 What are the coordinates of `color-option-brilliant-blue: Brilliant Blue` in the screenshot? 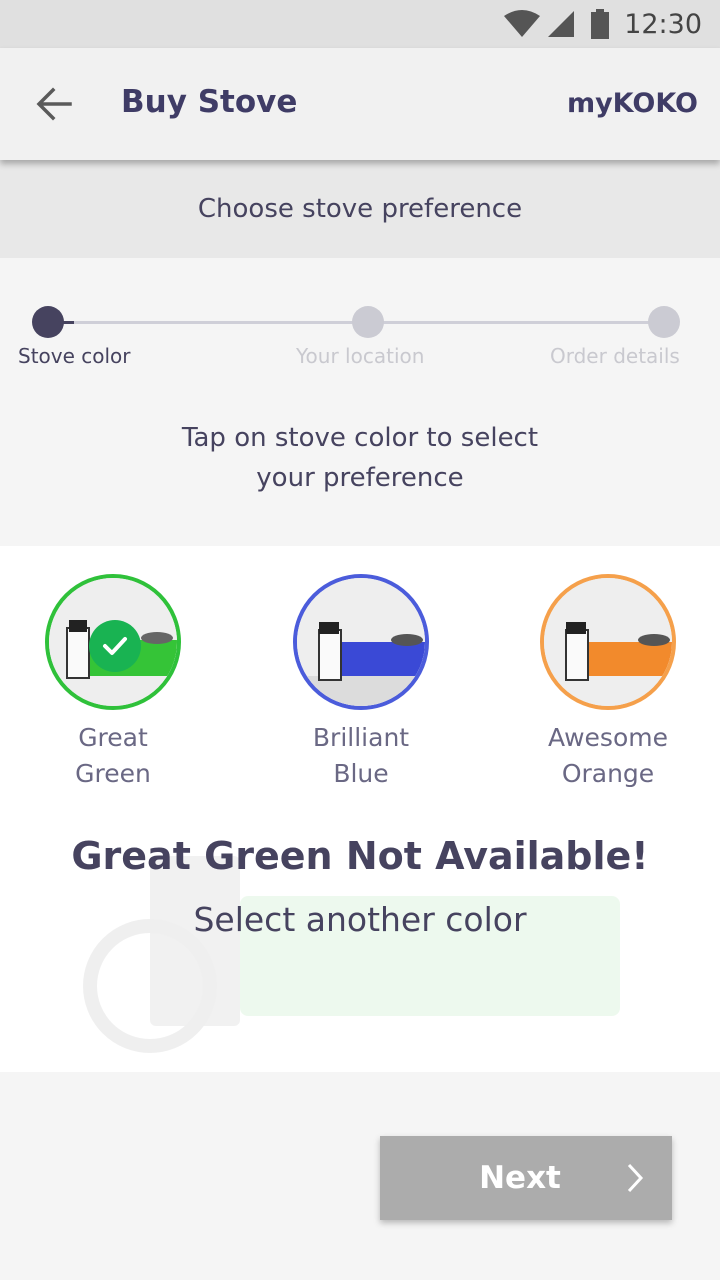 It's located at (361, 683).